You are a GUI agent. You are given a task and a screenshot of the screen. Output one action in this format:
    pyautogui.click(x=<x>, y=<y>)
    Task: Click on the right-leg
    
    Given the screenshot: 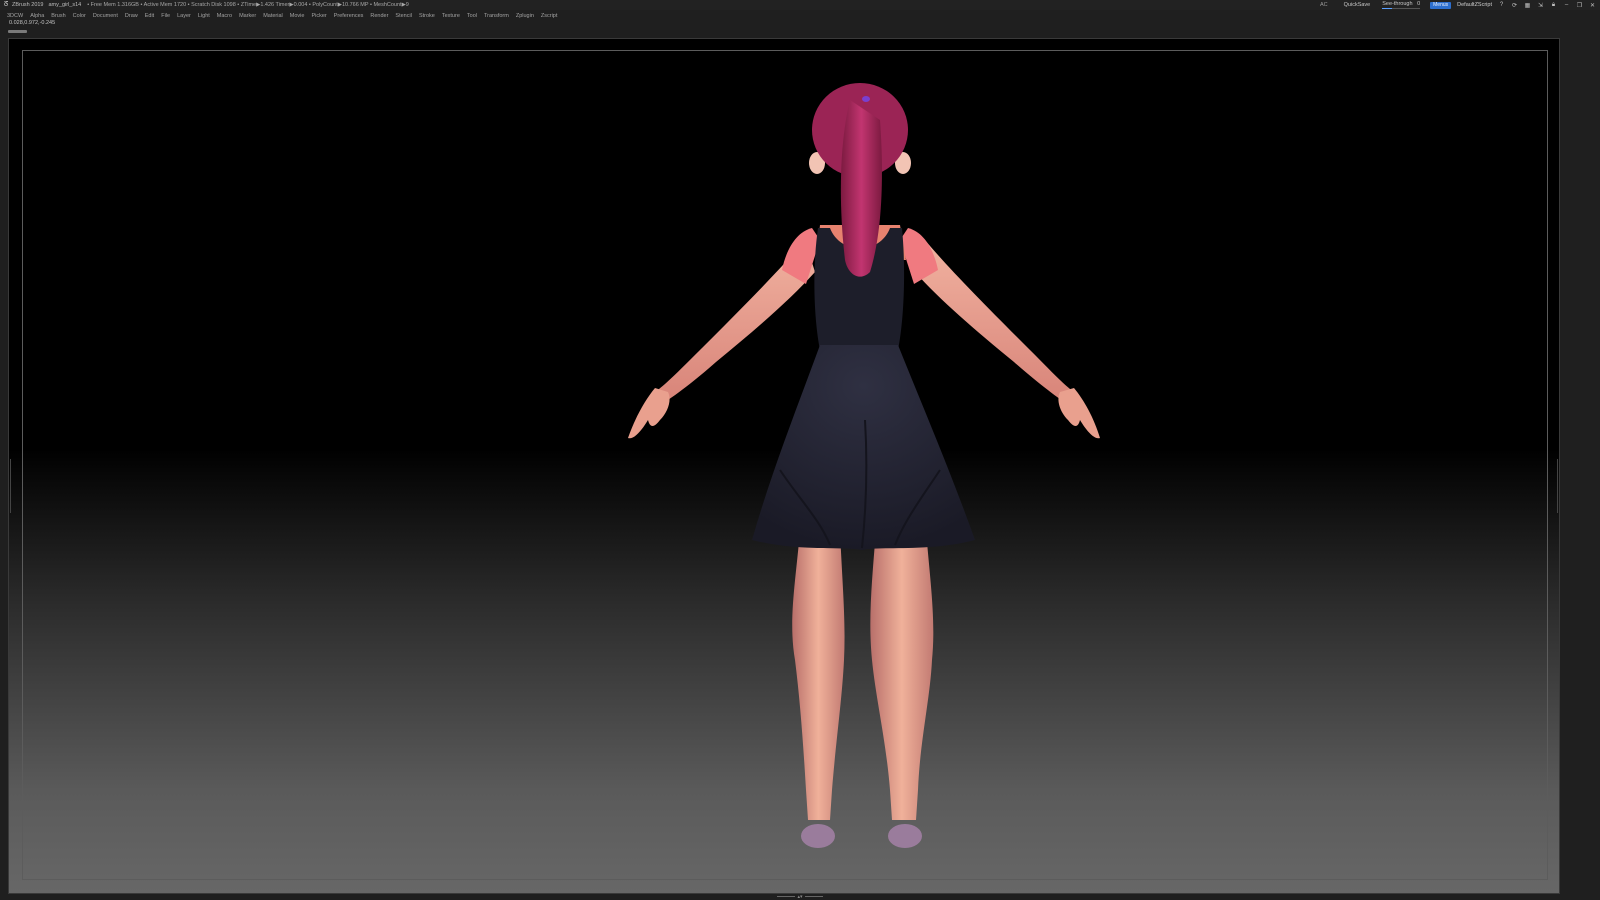 What is the action you would take?
    pyautogui.click(x=902, y=675)
    